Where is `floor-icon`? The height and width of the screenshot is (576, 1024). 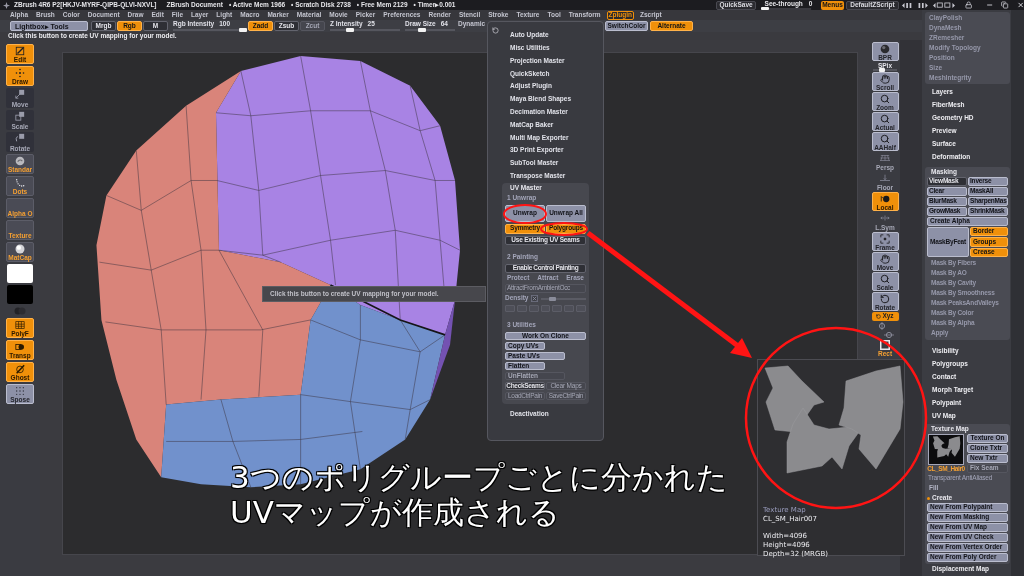 floor-icon is located at coordinates (885, 178).